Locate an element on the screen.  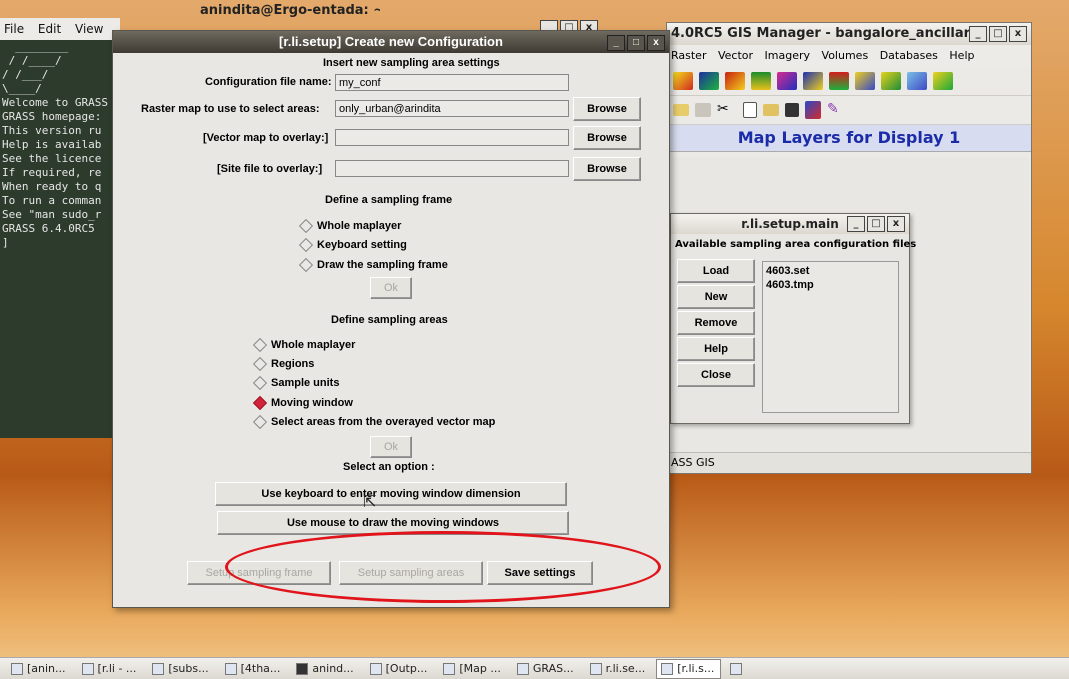
digitize-icon is located at coordinates (813, 110).